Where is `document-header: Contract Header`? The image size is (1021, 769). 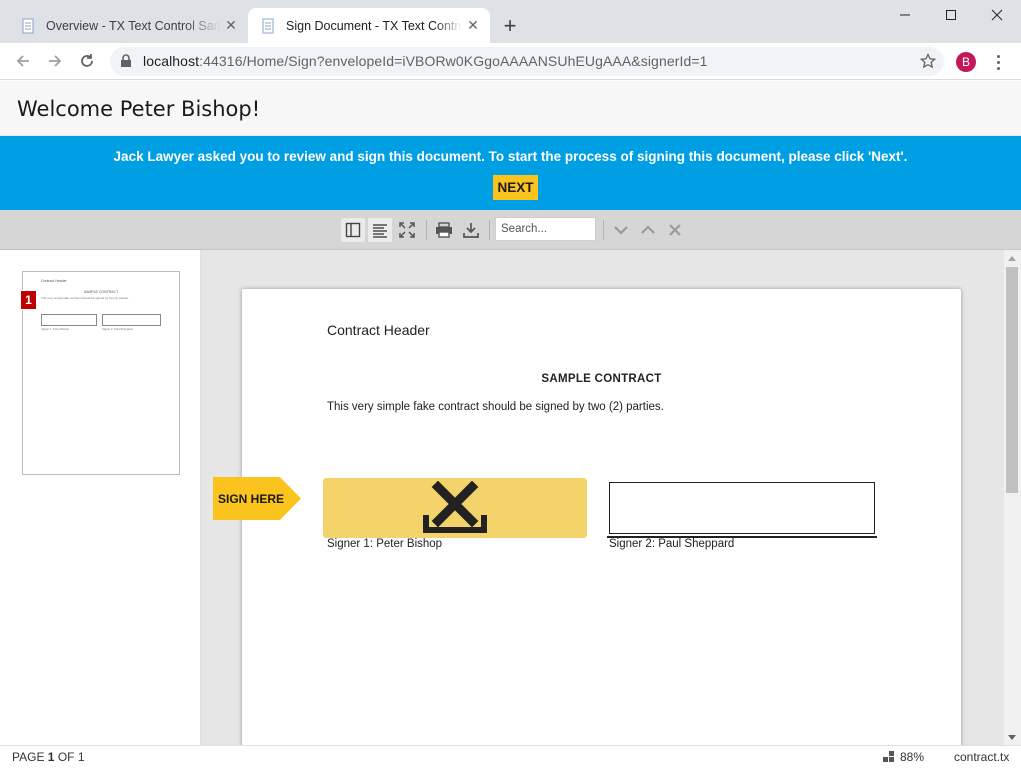 document-header: Contract Header is located at coordinates (378, 330).